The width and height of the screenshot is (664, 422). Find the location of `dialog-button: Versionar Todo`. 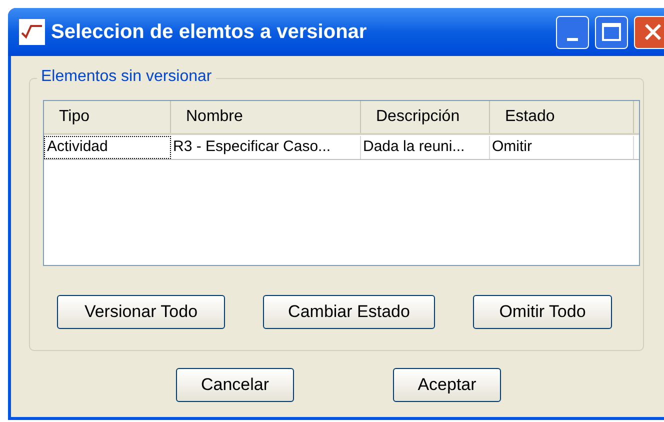

dialog-button: Versionar Todo is located at coordinates (141, 312).